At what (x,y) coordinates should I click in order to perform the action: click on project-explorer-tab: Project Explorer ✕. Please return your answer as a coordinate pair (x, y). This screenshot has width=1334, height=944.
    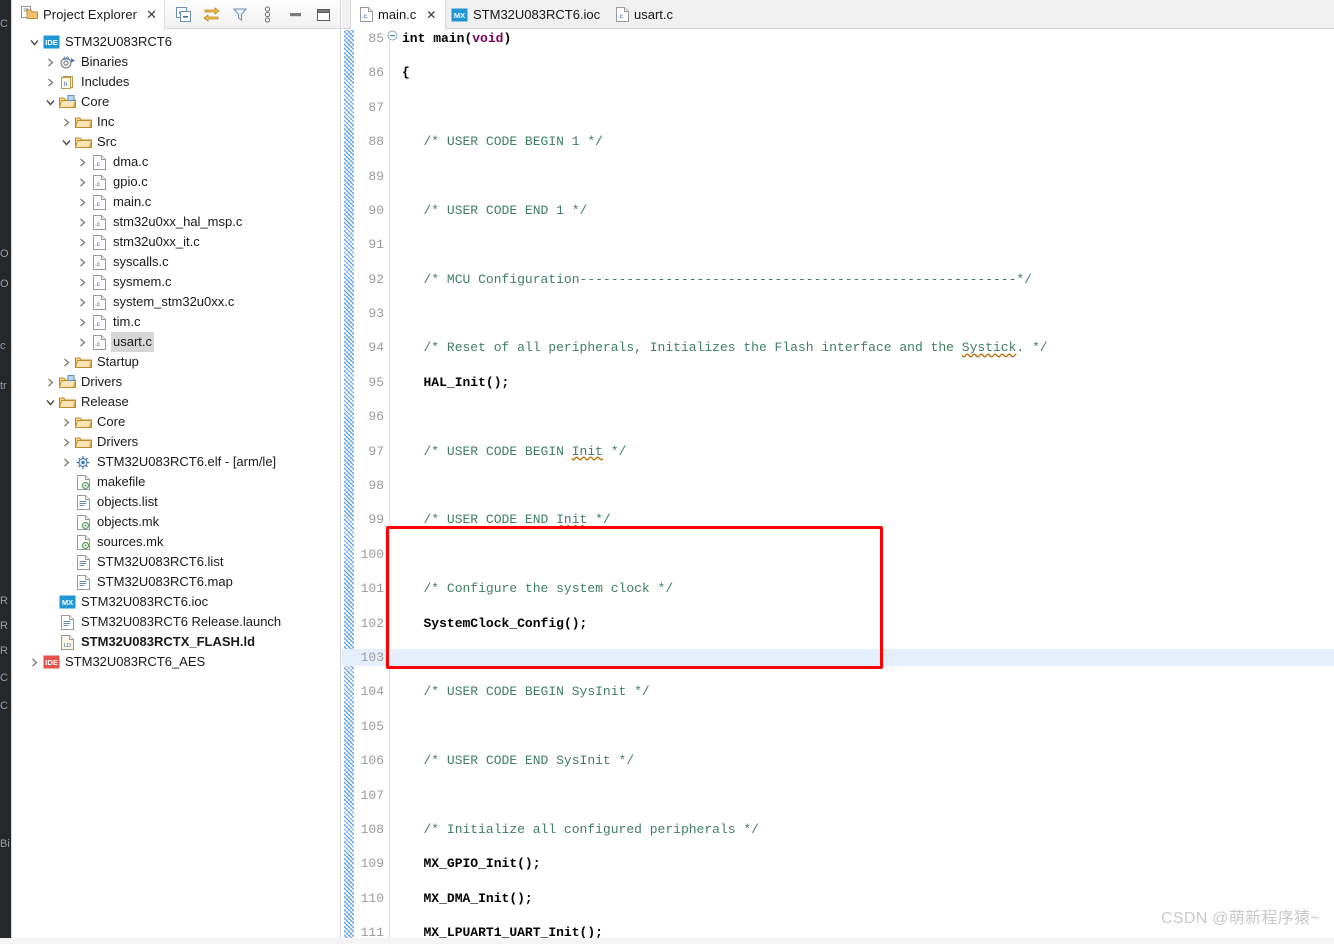
    Looking at the image, I should click on (88, 14).